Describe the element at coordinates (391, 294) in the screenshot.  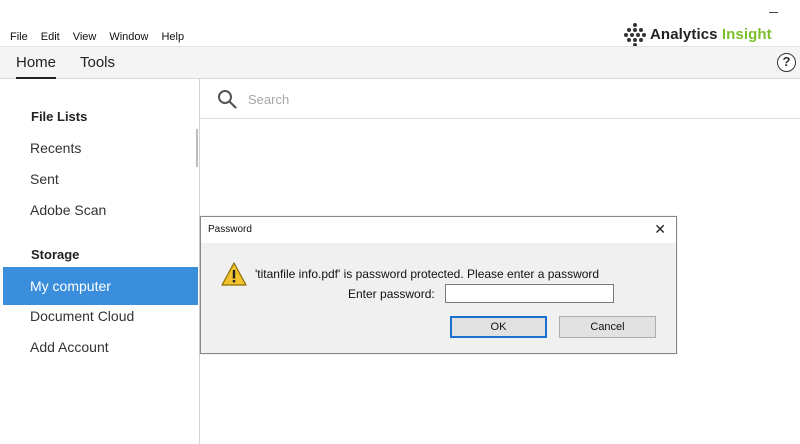
I see `password-label: Enter password:` at that location.